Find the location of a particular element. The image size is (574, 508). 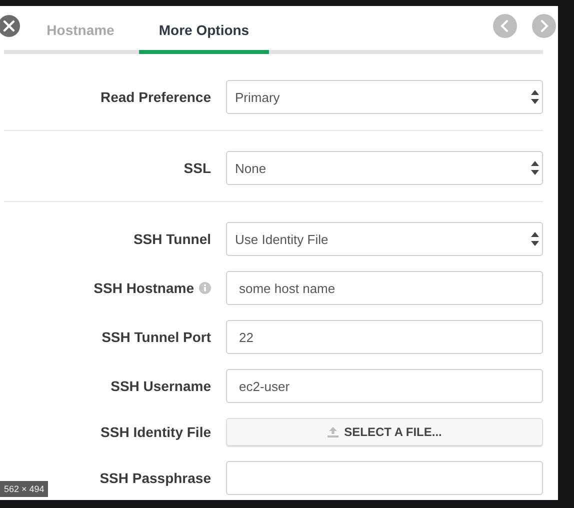

select-field: Primary is located at coordinates (384, 97).